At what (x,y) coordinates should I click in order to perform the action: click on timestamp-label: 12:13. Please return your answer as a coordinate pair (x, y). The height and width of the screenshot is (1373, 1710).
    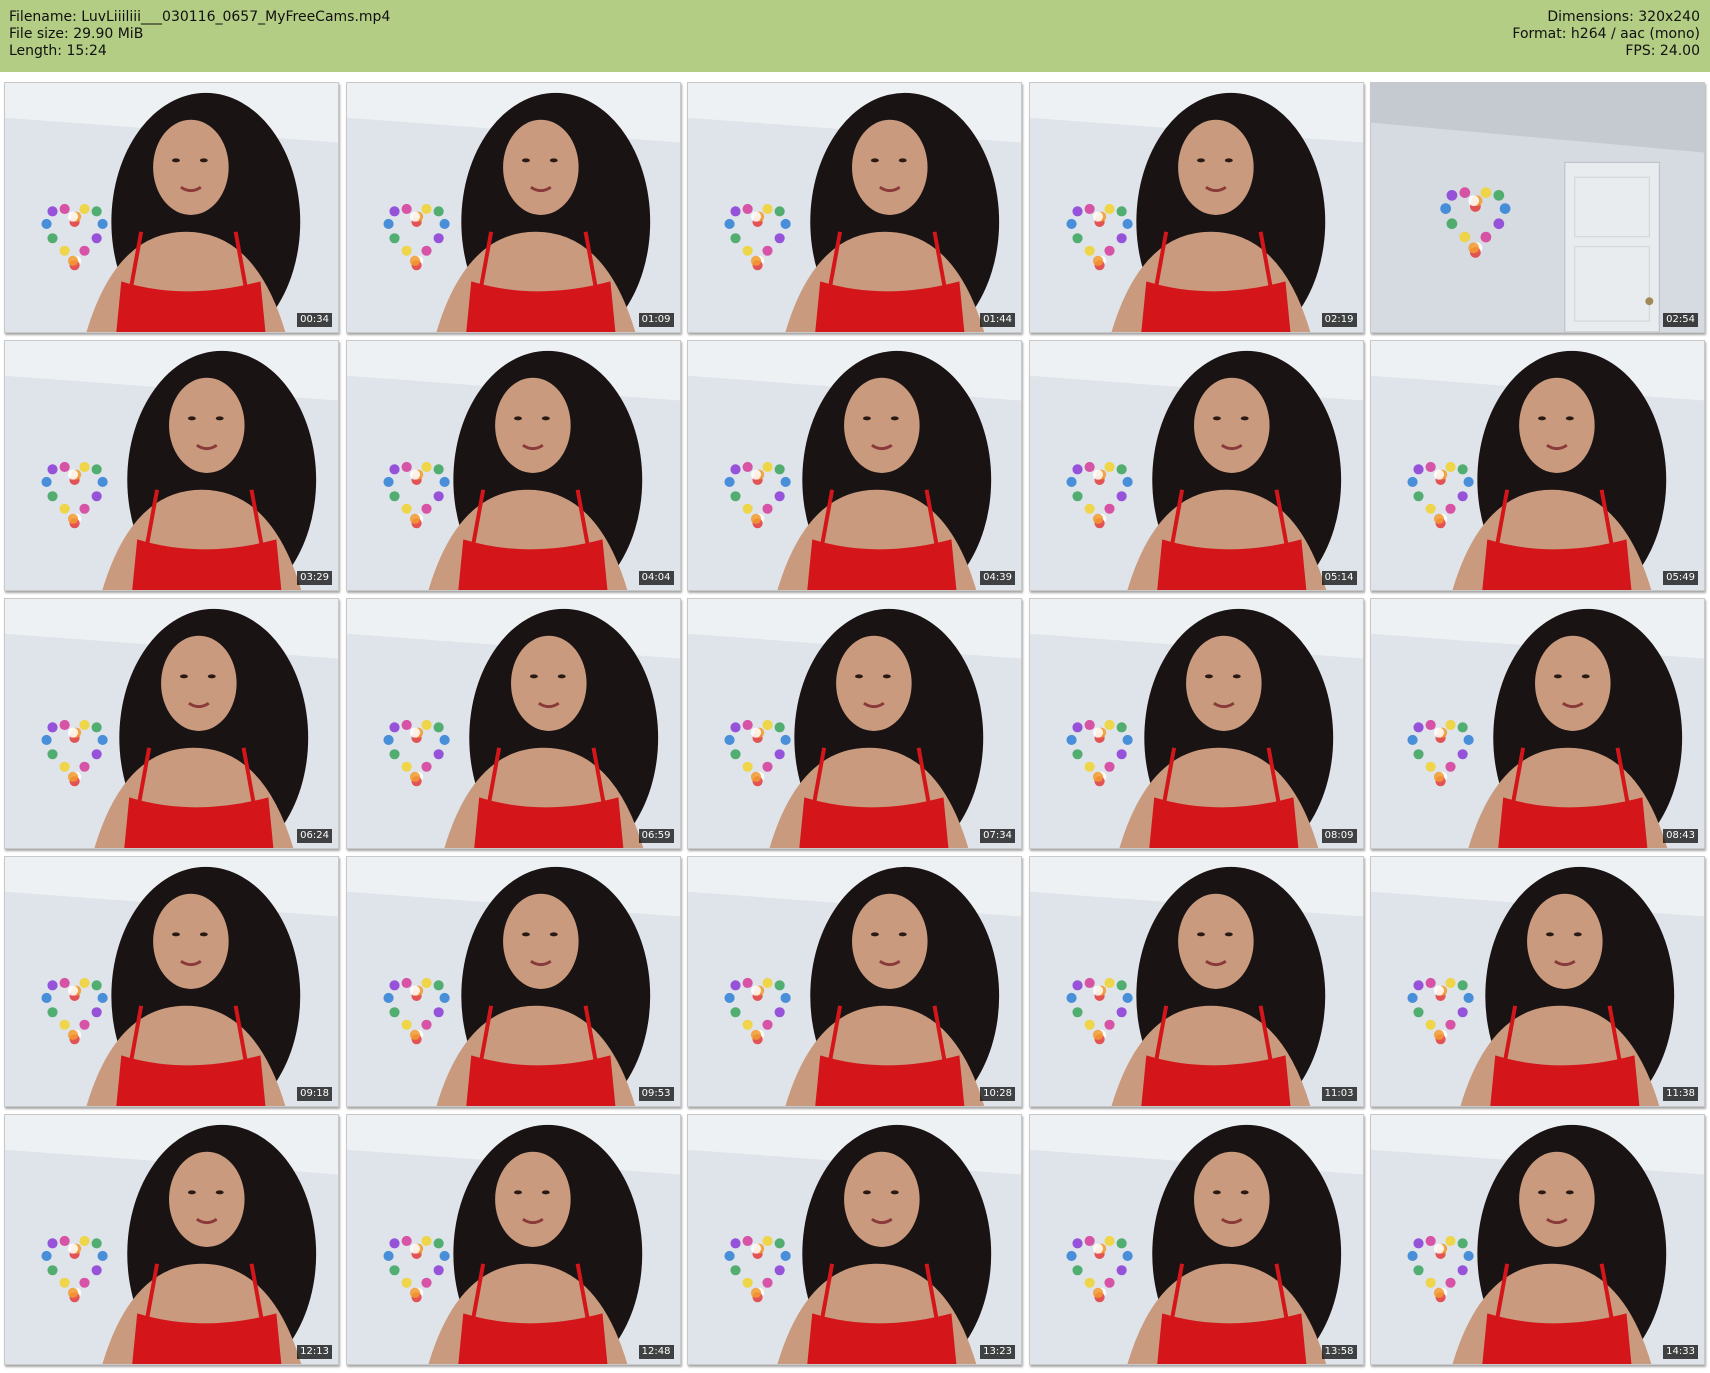
    Looking at the image, I should click on (314, 1352).